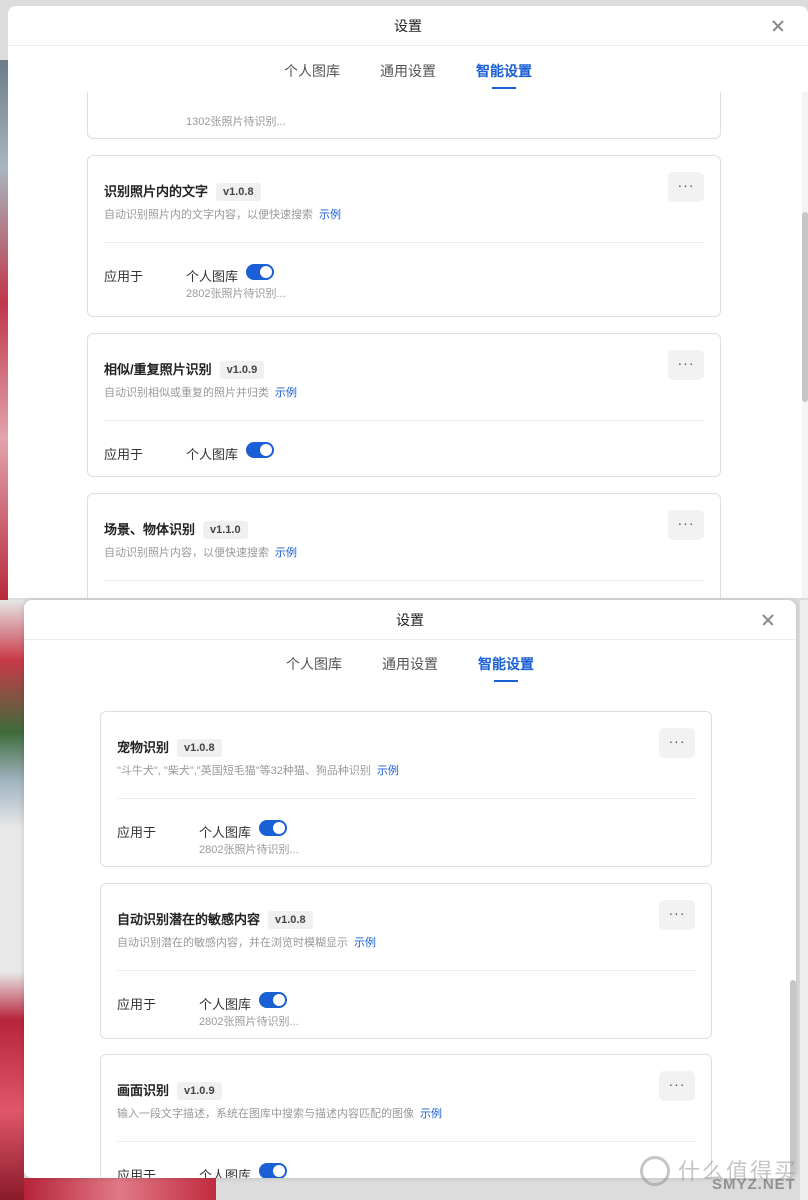 This screenshot has height=1200, width=808. Describe the element at coordinates (176, 529) in the screenshot. I see `card-title: 场景、物体识别 v1.1.0` at that location.